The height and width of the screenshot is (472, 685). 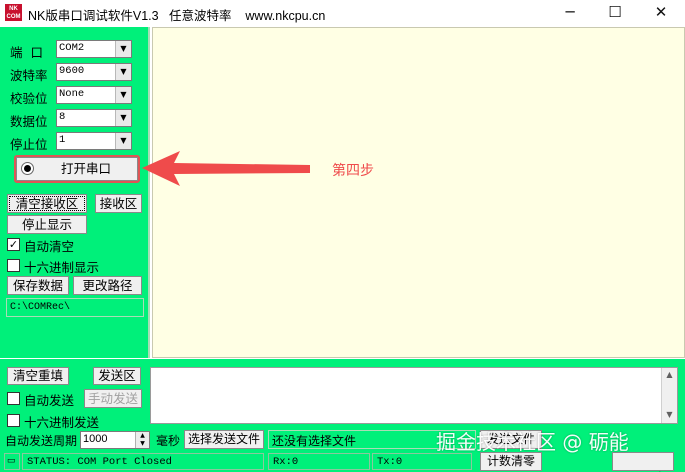 What do you see at coordinates (669, 375) in the screenshot?
I see `scroll-up-icon: ▲` at bounding box center [669, 375].